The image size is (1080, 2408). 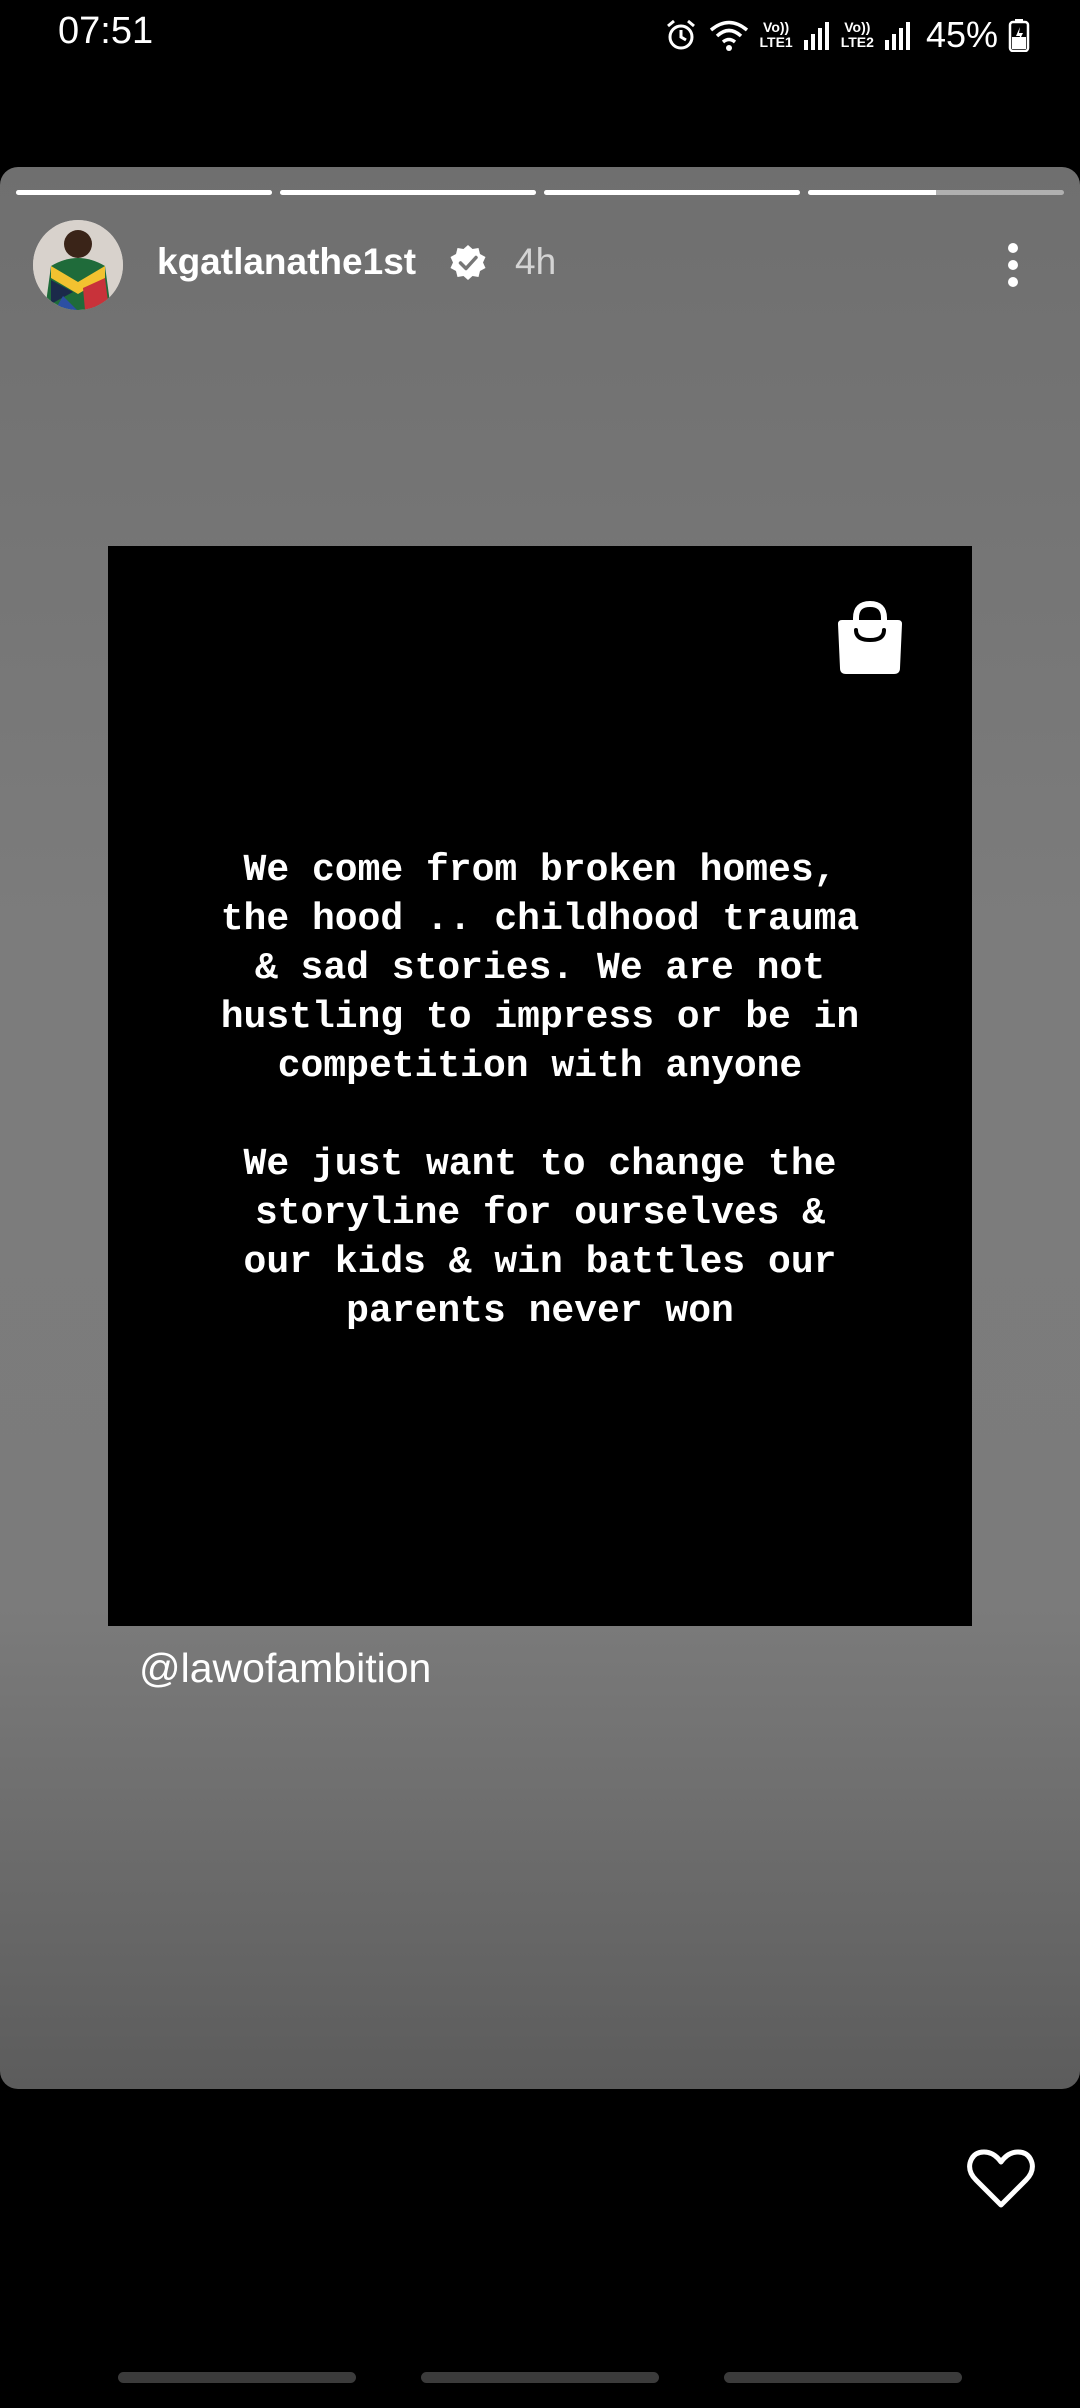 What do you see at coordinates (78, 265) in the screenshot?
I see `avatar` at bounding box center [78, 265].